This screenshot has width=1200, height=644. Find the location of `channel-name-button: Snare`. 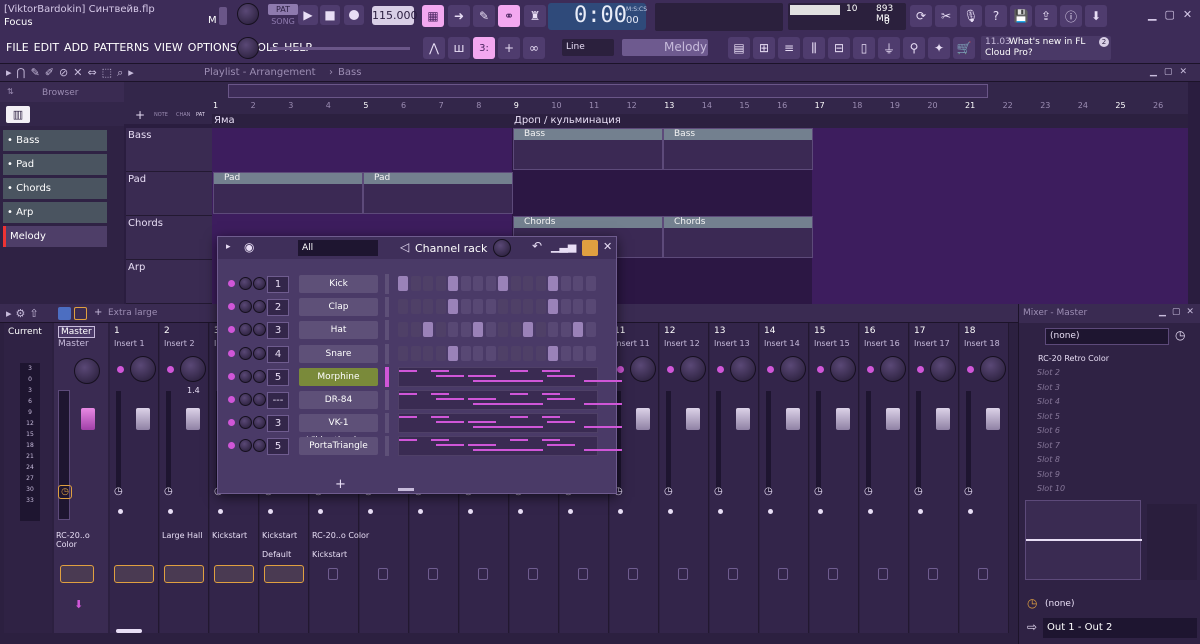

channel-name-button: Snare is located at coordinates (338, 353).